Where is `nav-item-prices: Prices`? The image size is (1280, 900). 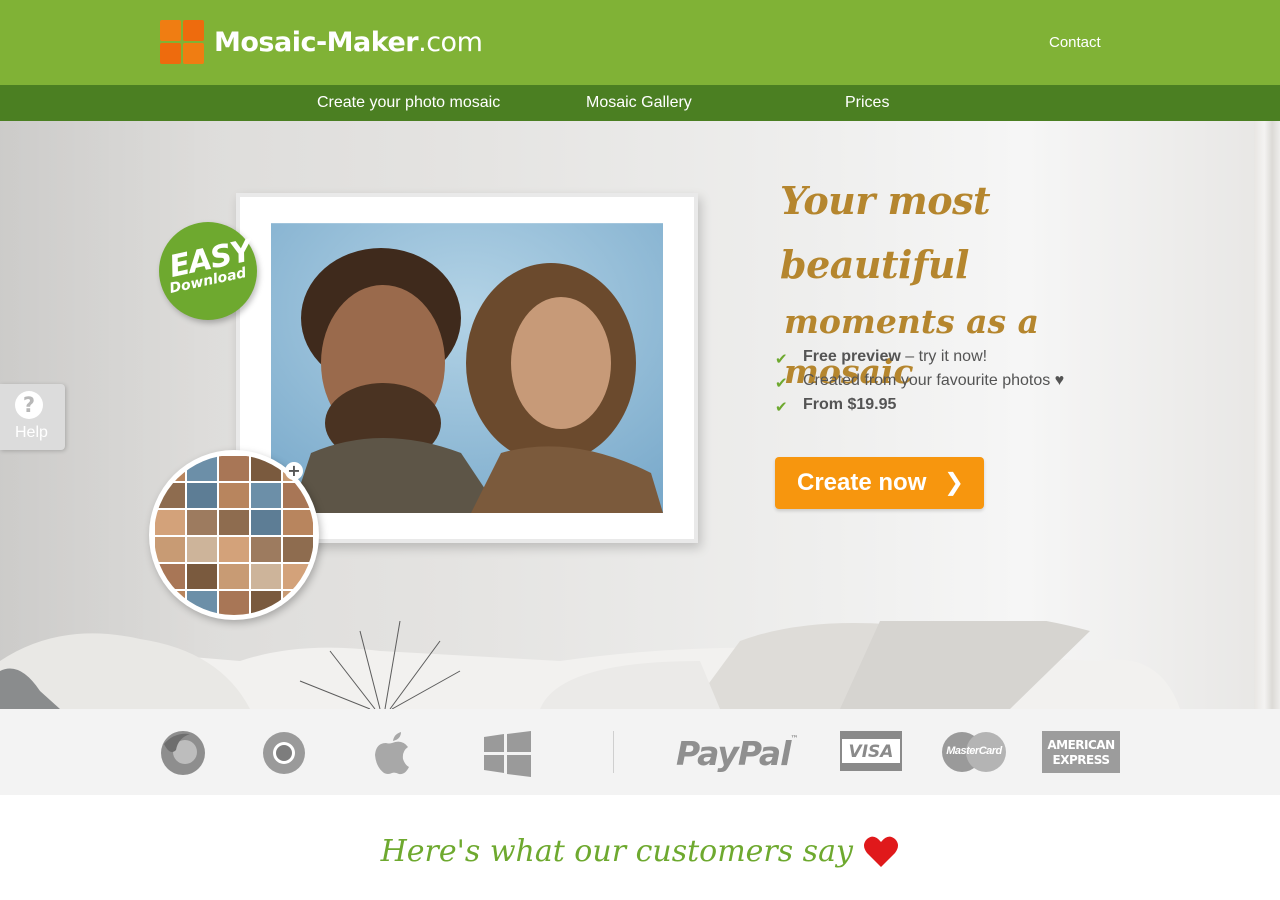
nav-item-prices: Prices is located at coordinates (867, 103).